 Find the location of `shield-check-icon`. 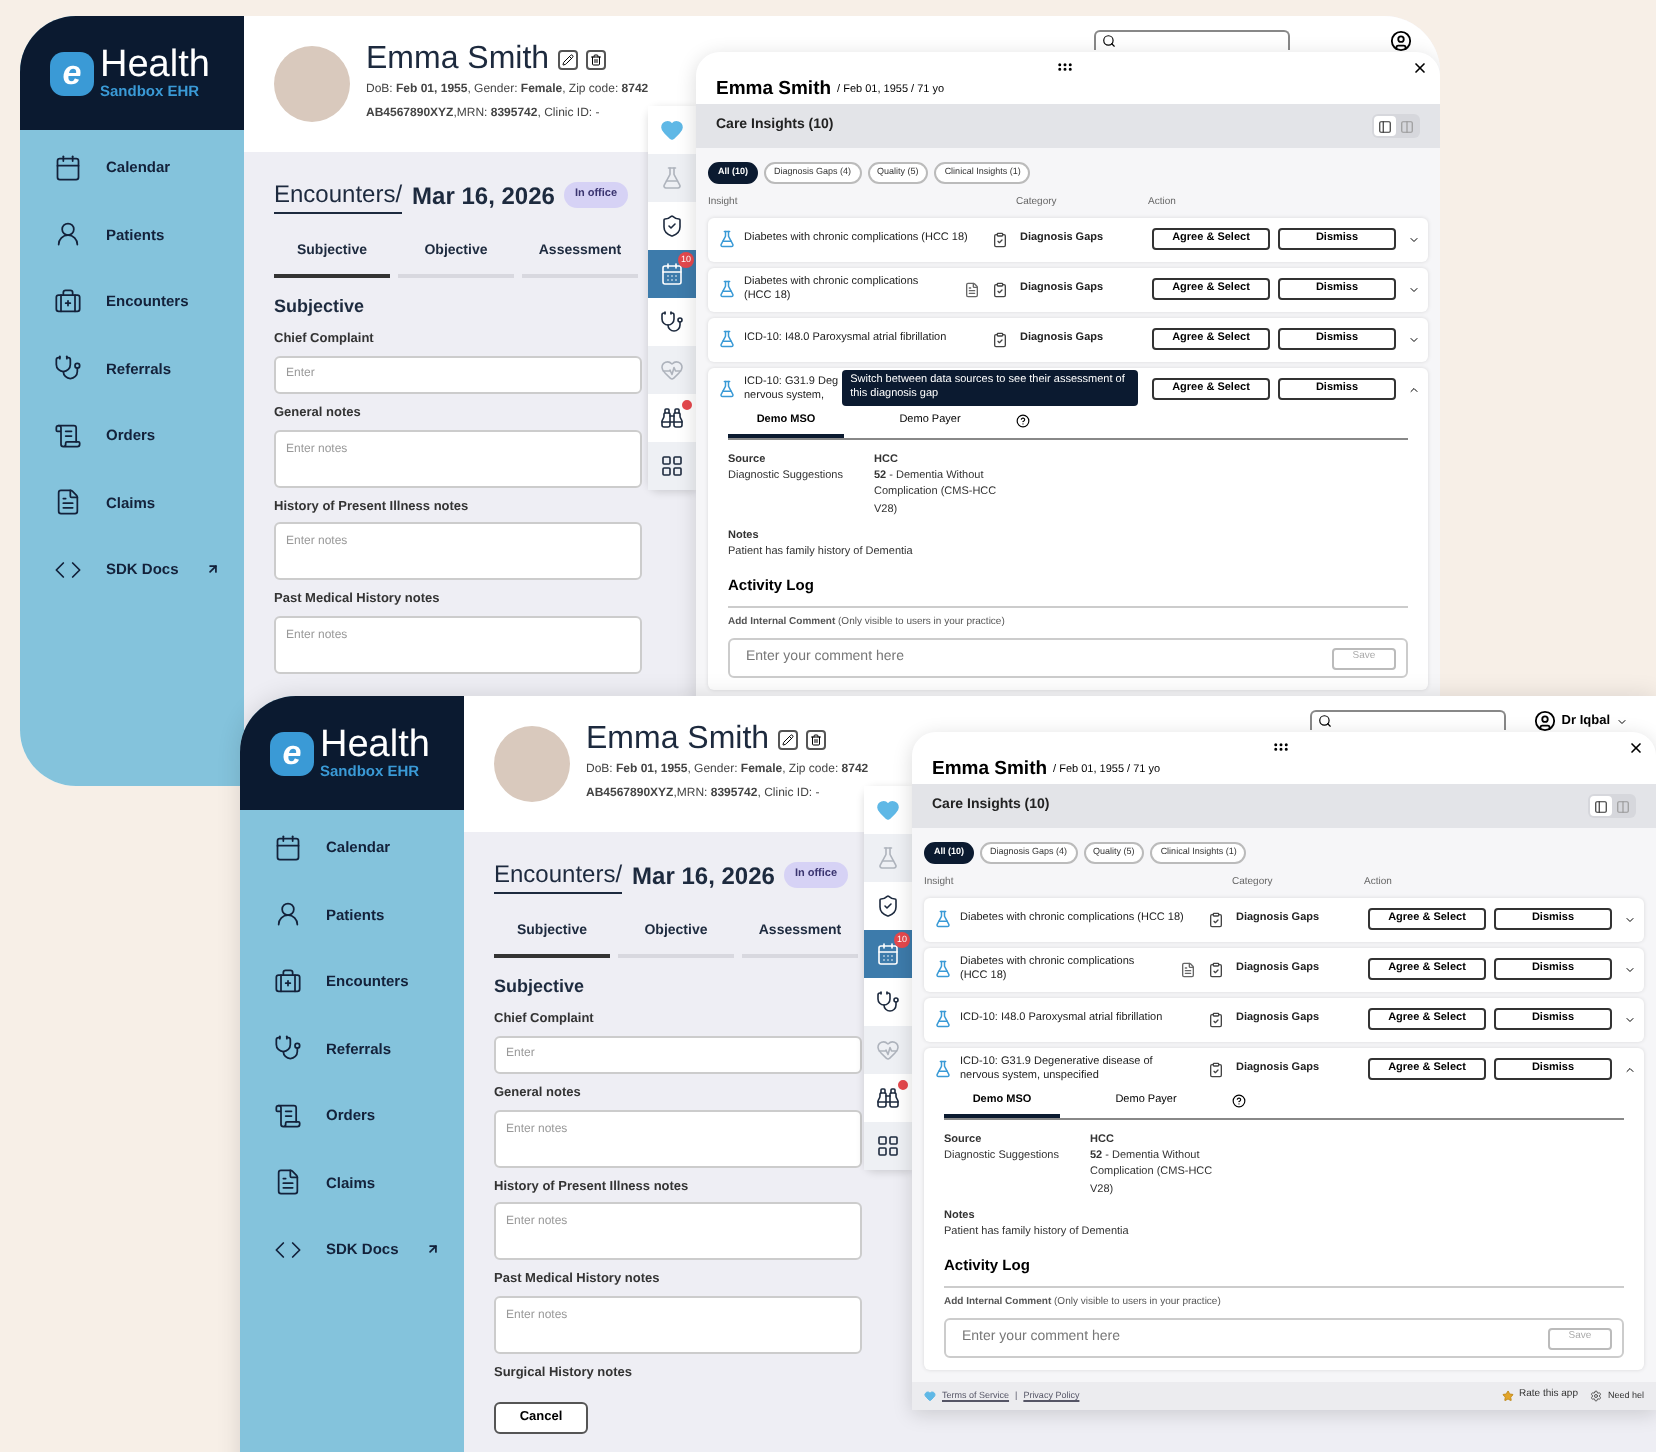

shield-check-icon is located at coordinates (888, 906).